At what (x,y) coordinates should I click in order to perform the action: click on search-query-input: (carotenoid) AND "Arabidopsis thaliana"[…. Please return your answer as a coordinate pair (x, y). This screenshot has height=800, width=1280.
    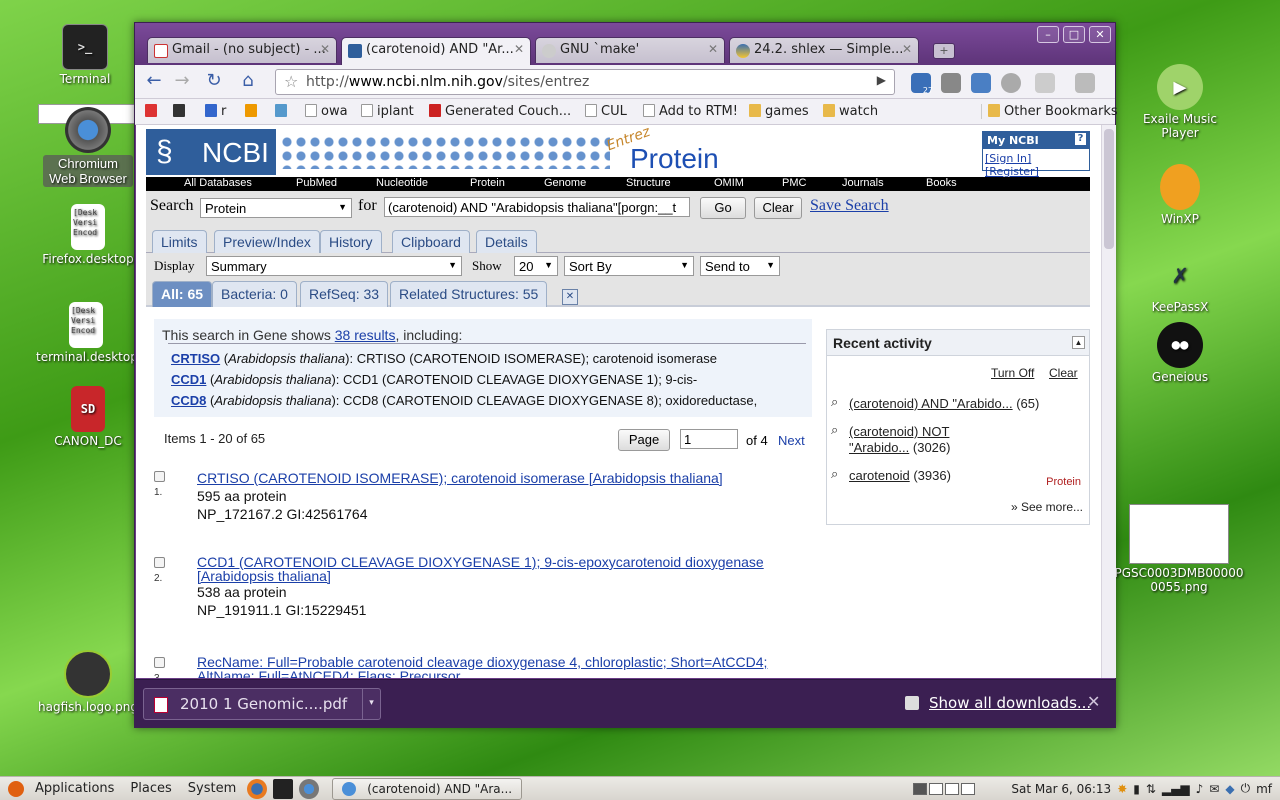
    Looking at the image, I should click on (537, 207).